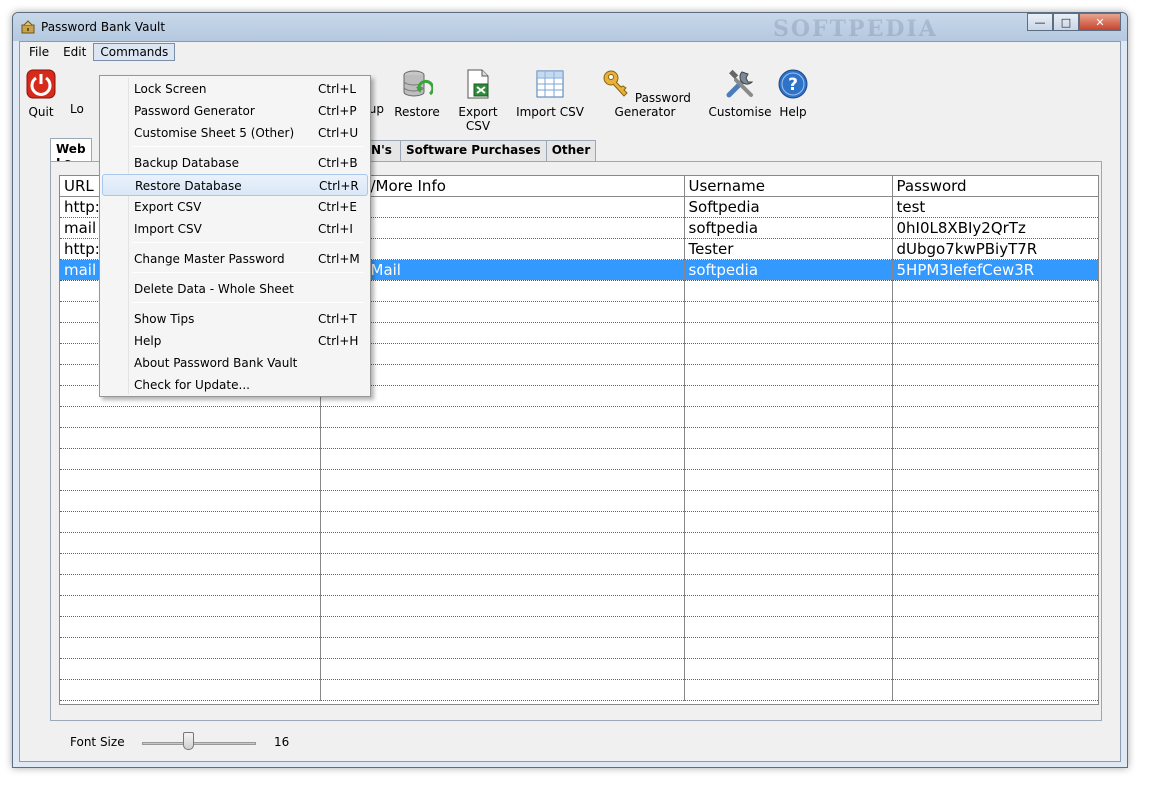  I want to click on table-cell-username: Tester, so click(788, 249).